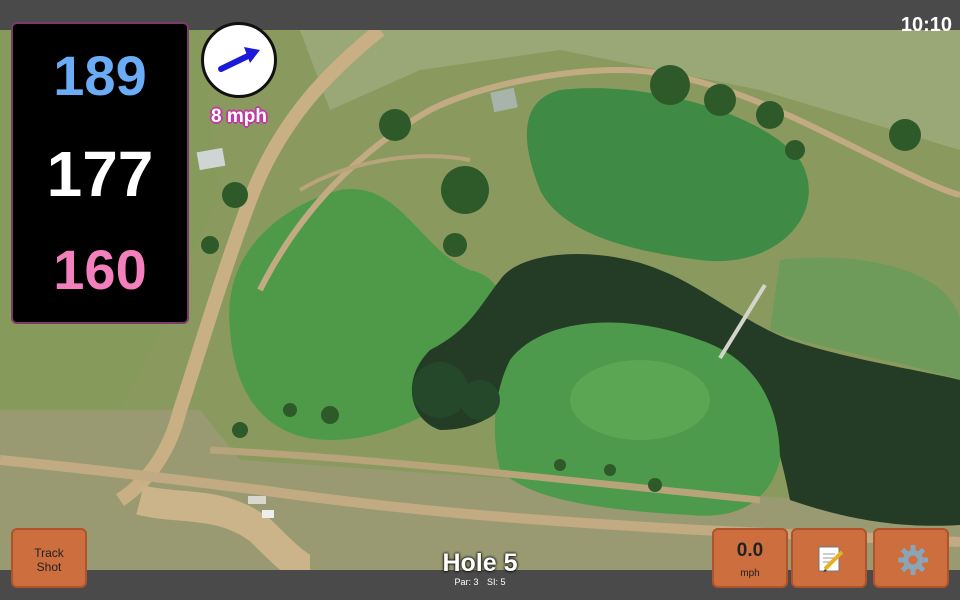 Image resolution: width=960 pixels, height=600 pixels. Describe the element at coordinates (100, 269) in the screenshot. I see `front-distance: 160` at that location.